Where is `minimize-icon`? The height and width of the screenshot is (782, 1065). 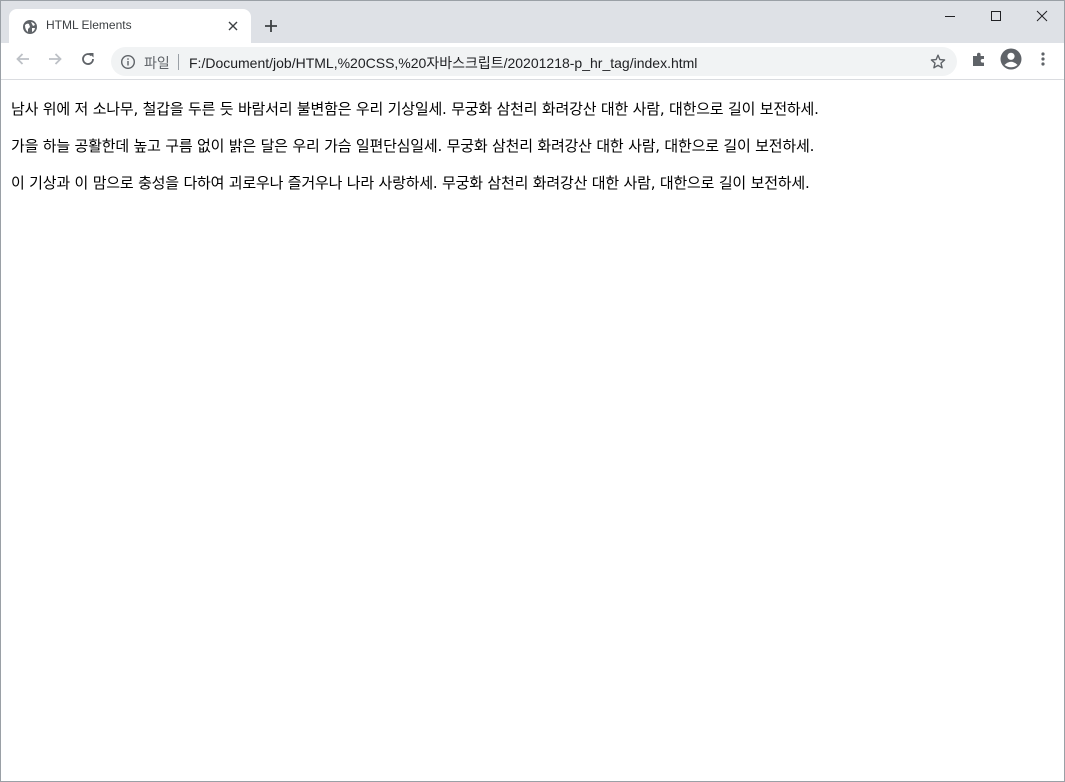
minimize-icon is located at coordinates (950, 16).